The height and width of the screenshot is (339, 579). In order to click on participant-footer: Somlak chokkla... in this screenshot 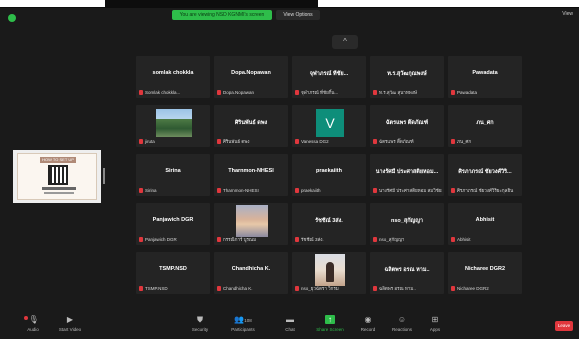, I will do `click(173, 92)`.